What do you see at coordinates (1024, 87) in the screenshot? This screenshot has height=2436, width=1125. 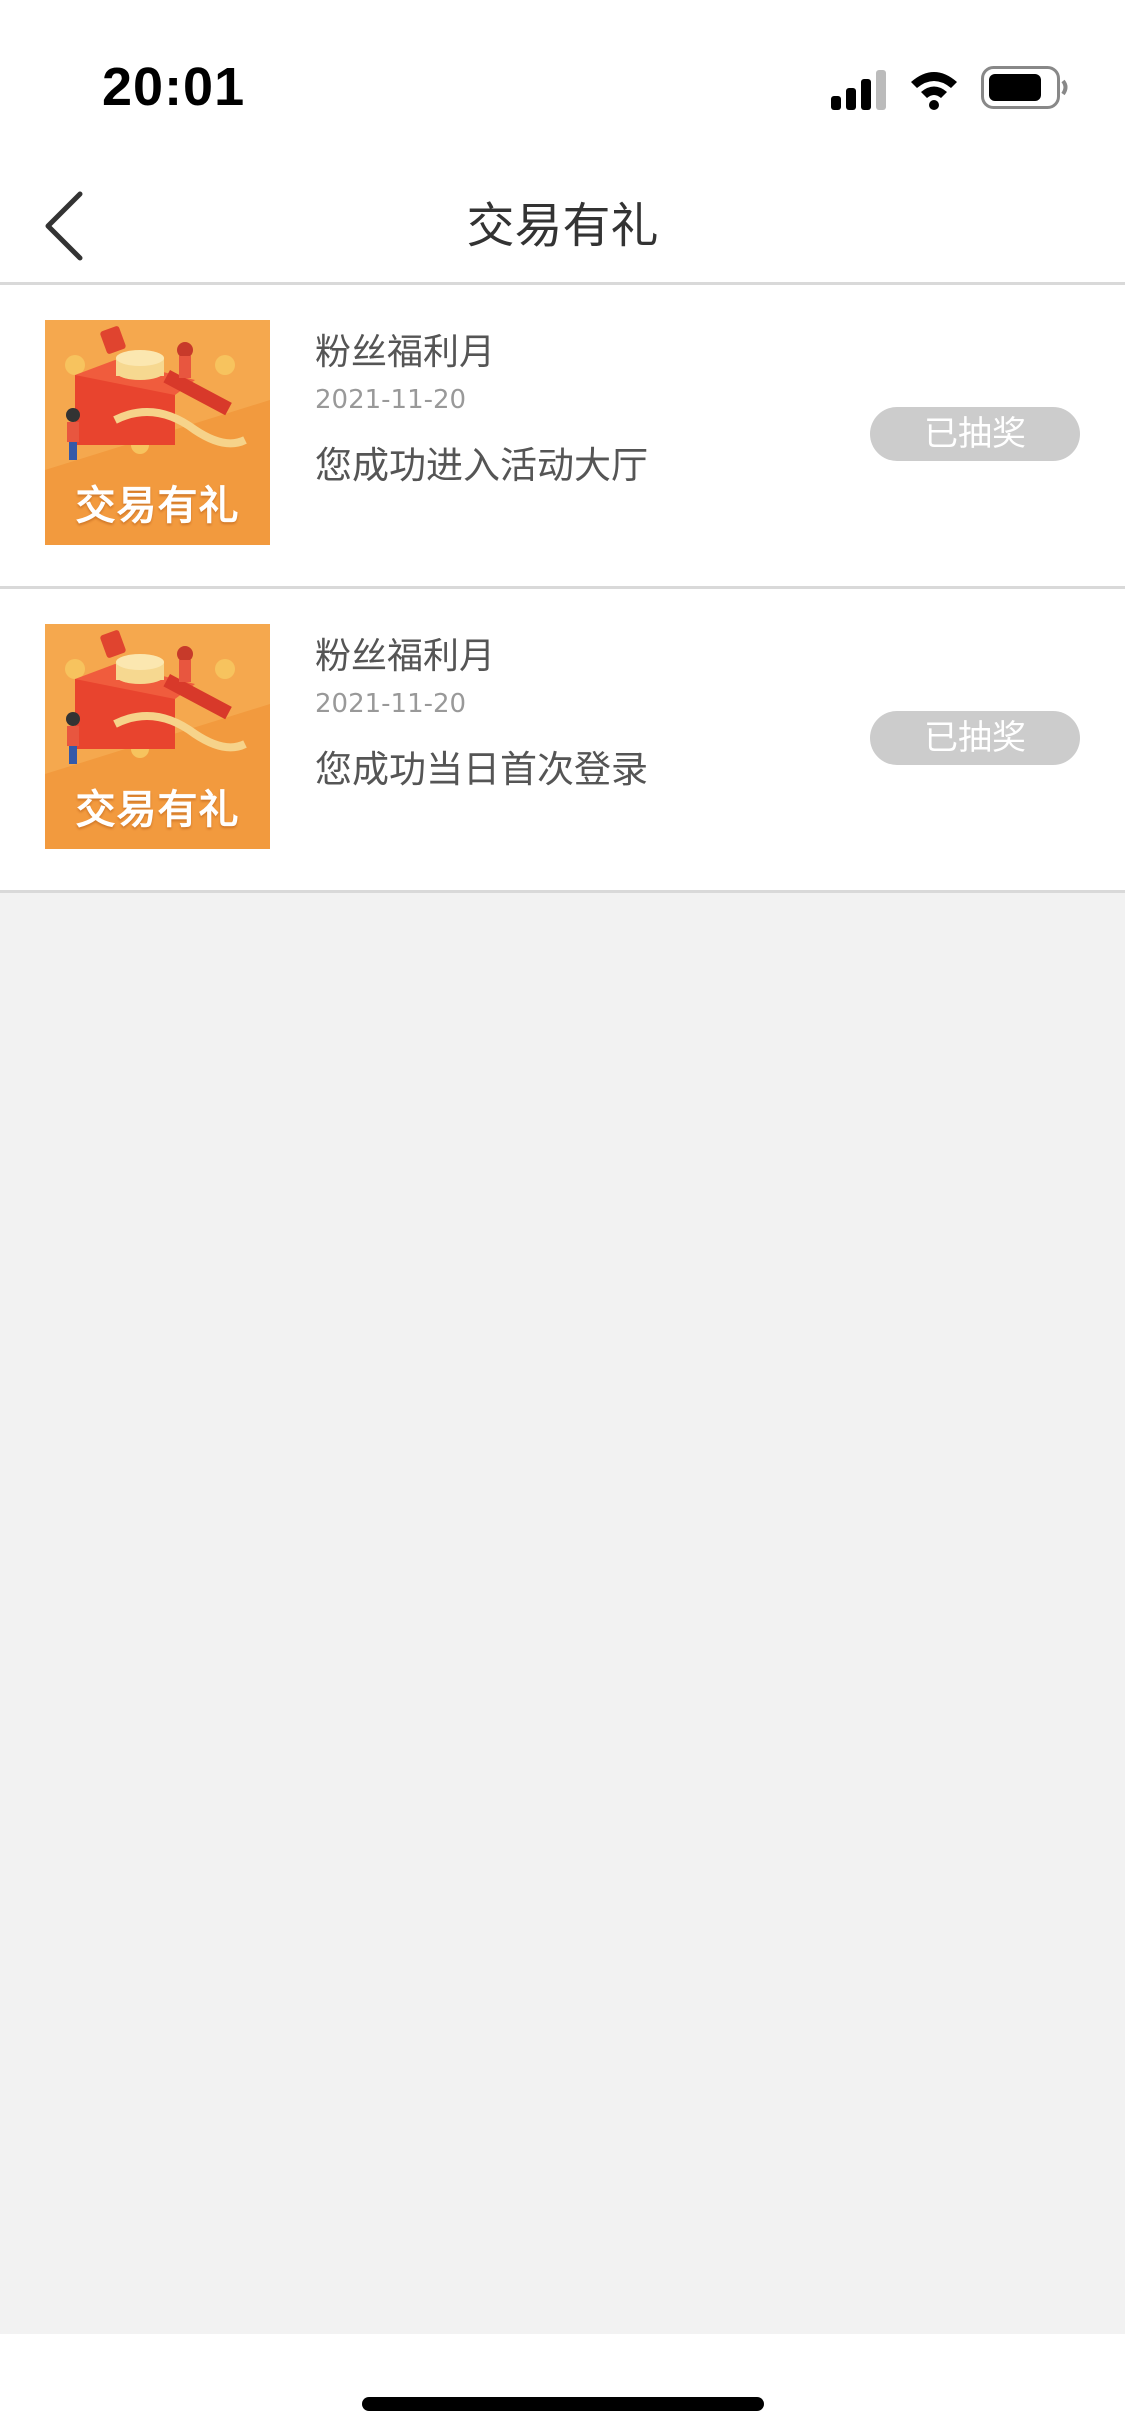 I see `battery-icon` at bounding box center [1024, 87].